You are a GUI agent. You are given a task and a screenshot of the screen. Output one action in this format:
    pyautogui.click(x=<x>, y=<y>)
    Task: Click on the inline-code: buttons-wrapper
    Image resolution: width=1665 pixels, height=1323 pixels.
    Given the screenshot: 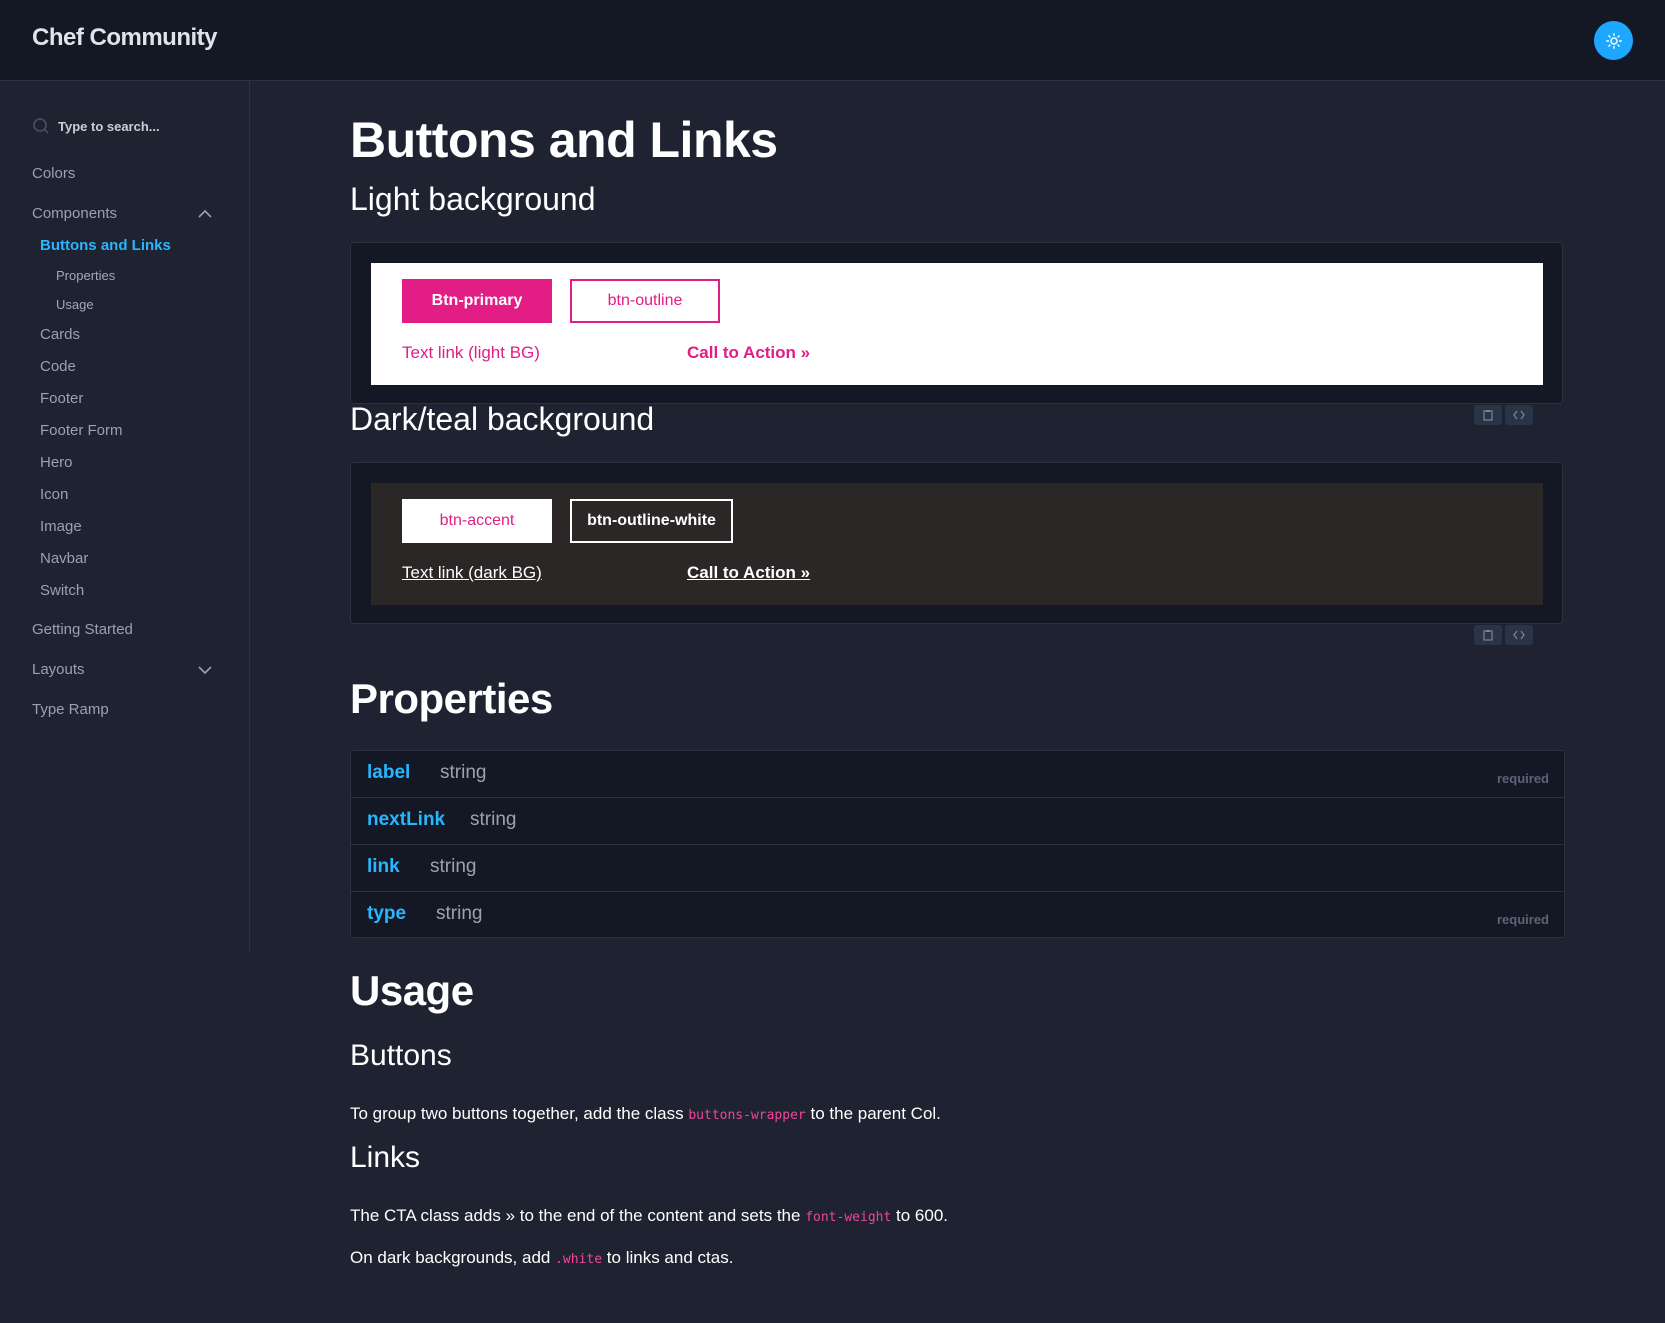 What is the action you would take?
    pyautogui.click(x=747, y=1115)
    